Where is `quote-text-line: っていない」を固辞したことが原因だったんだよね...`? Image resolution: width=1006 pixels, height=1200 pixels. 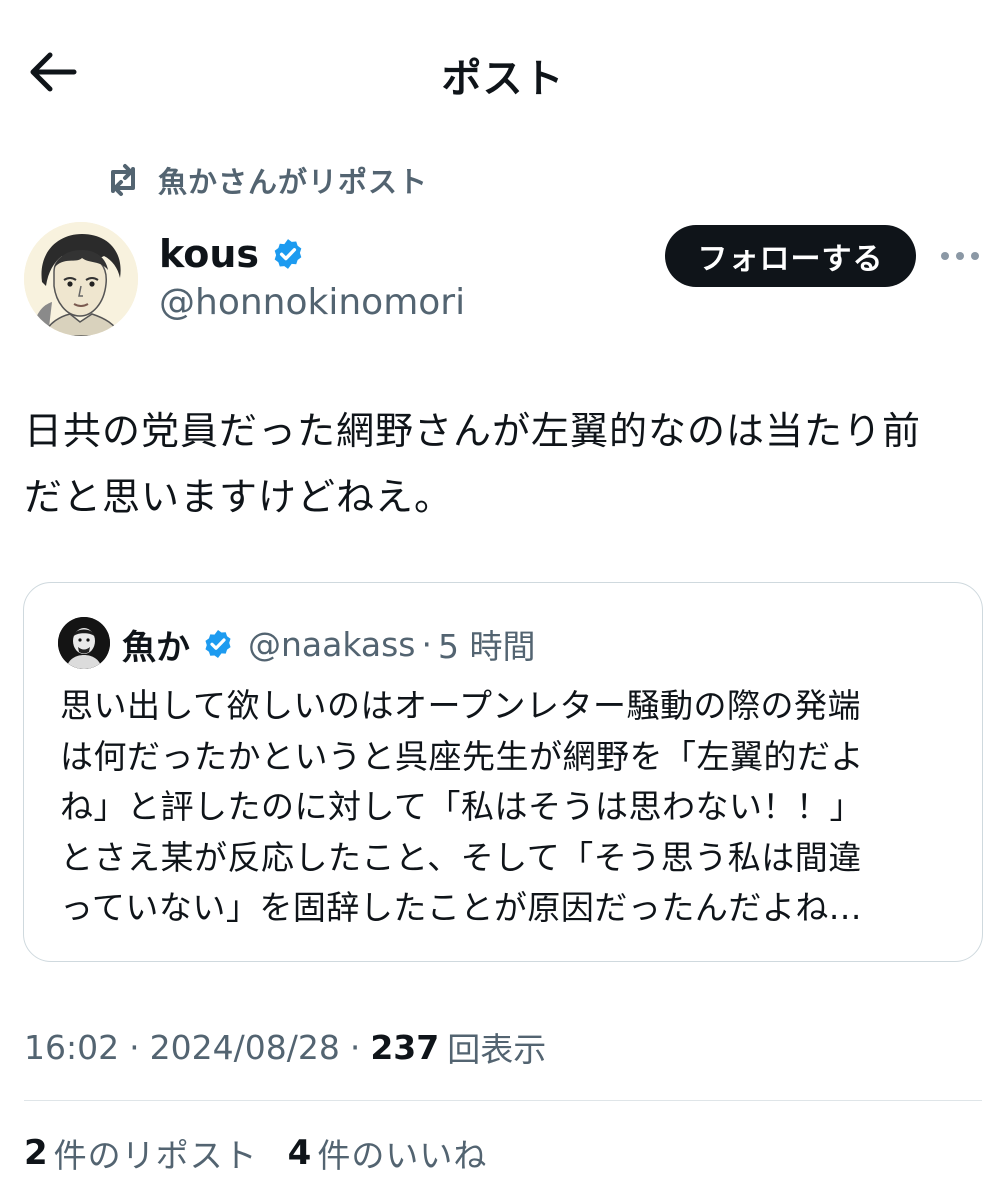
quote-text-line: っていない」を固辞したことが原因だったんだよね... is located at coordinates (461, 907).